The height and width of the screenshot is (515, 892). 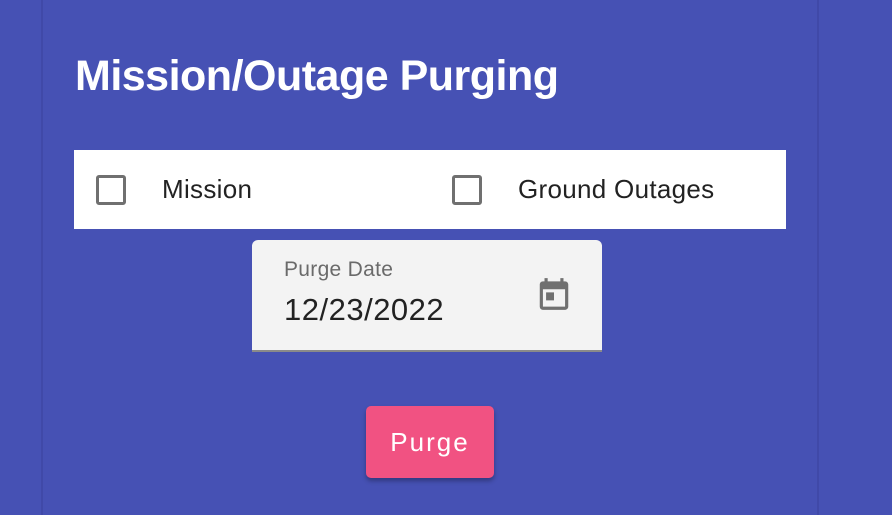 I want to click on ground-outages-checkbox-label: Ground Outages, so click(x=616, y=189).